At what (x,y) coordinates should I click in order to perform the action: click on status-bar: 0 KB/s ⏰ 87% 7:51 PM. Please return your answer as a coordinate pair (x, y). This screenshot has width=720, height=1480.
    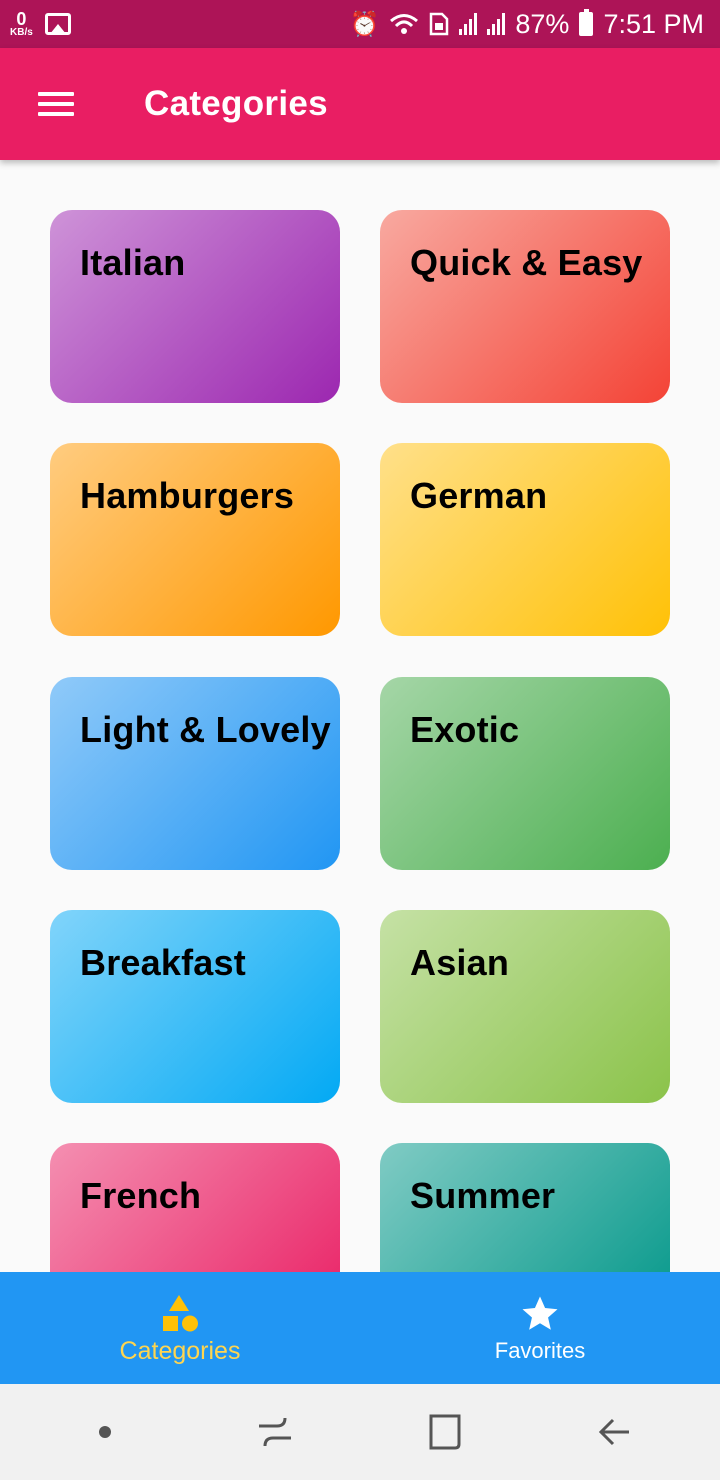
    Looking at the image, I should click on (360, 24).